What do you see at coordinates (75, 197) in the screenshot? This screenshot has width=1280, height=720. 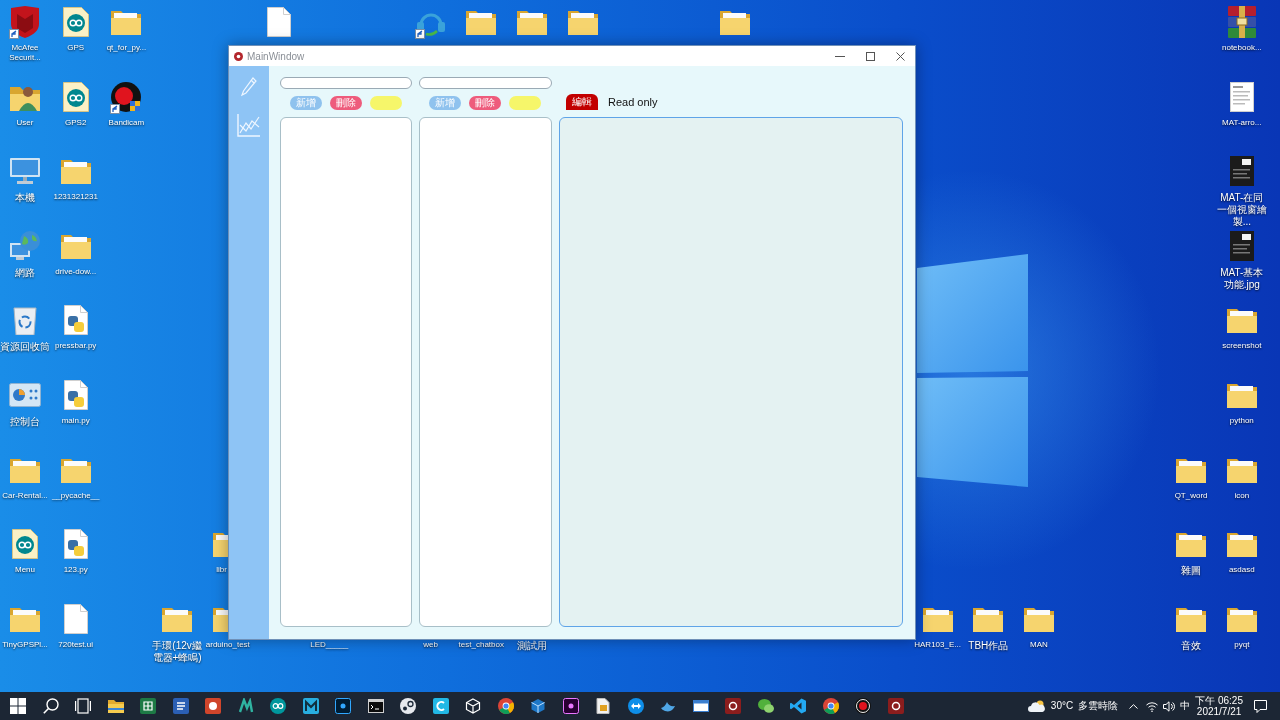 I see `desktop-icon-label: 1231321231` at bounding box center [75, 197].